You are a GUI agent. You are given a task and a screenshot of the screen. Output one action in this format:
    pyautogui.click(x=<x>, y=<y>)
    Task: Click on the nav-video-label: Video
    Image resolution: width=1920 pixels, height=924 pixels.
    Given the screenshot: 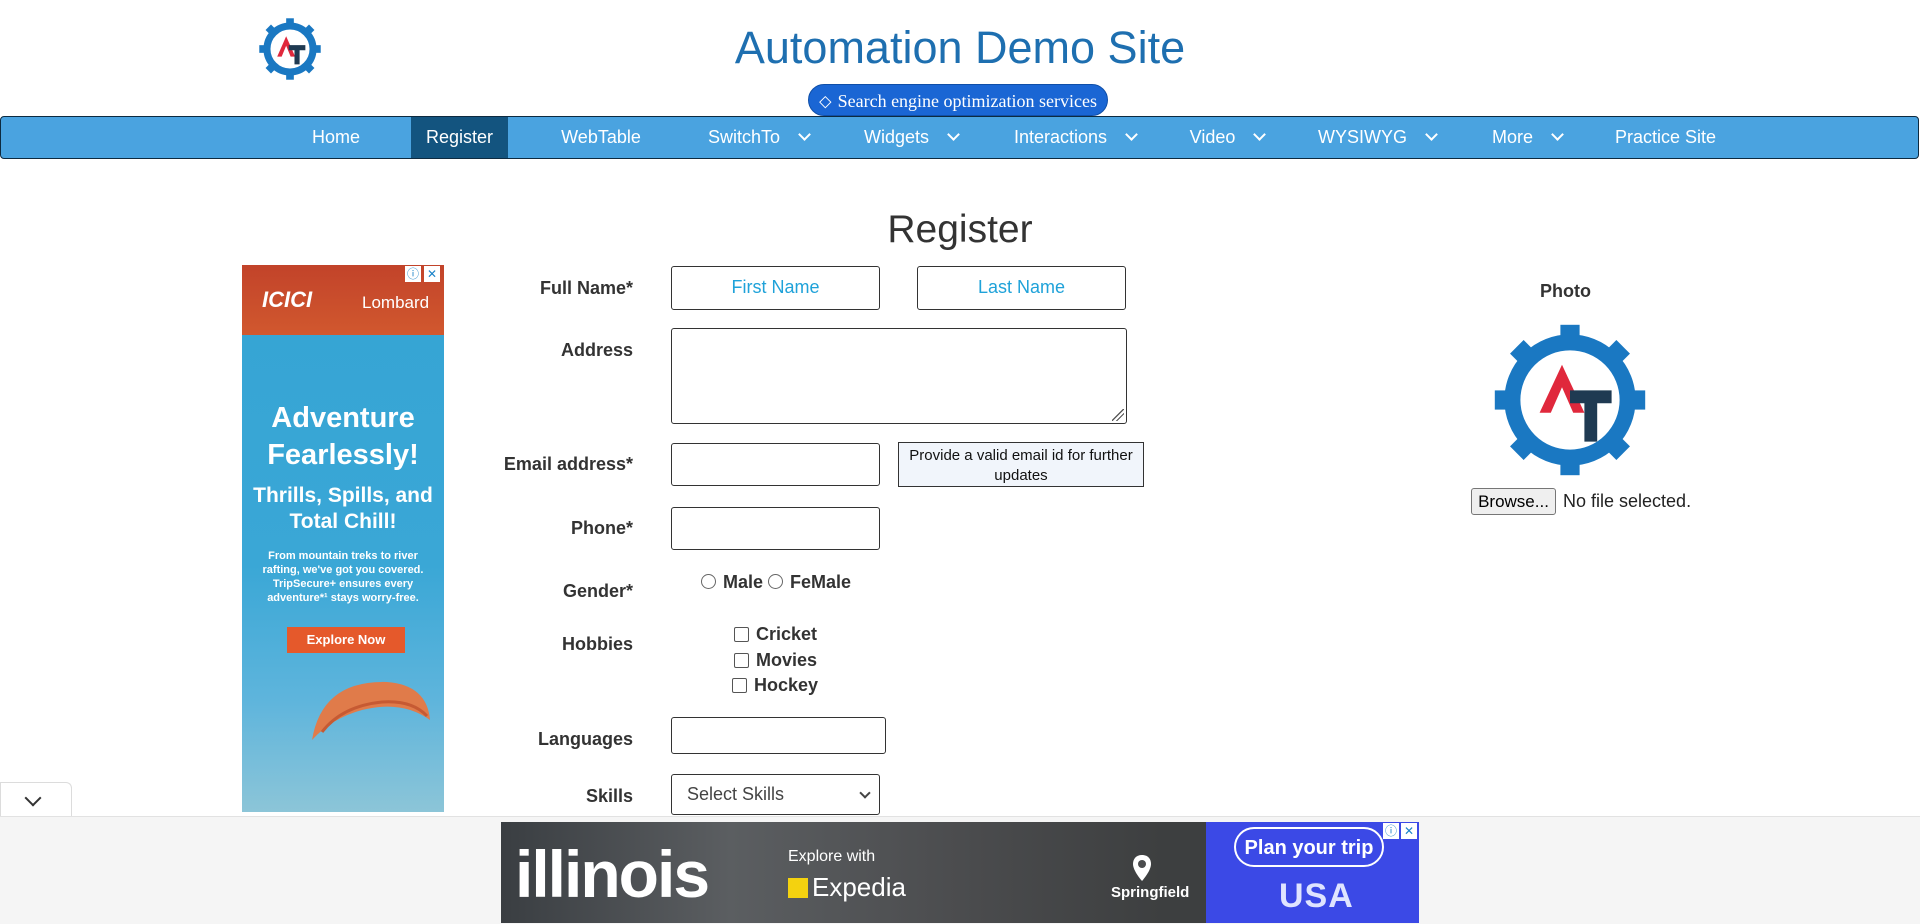 What is the action you would take?
    pyautogui.click(x=1212, y=137)
    